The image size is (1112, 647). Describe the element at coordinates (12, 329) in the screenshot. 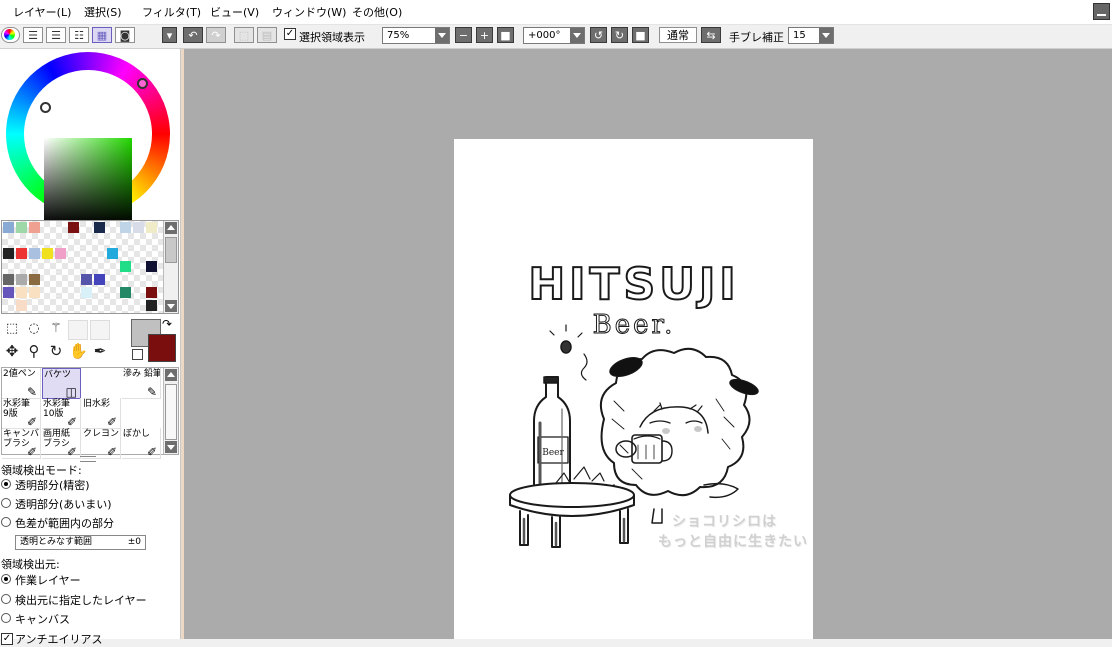

I see `rect-select-icon: ⬚` at that location.